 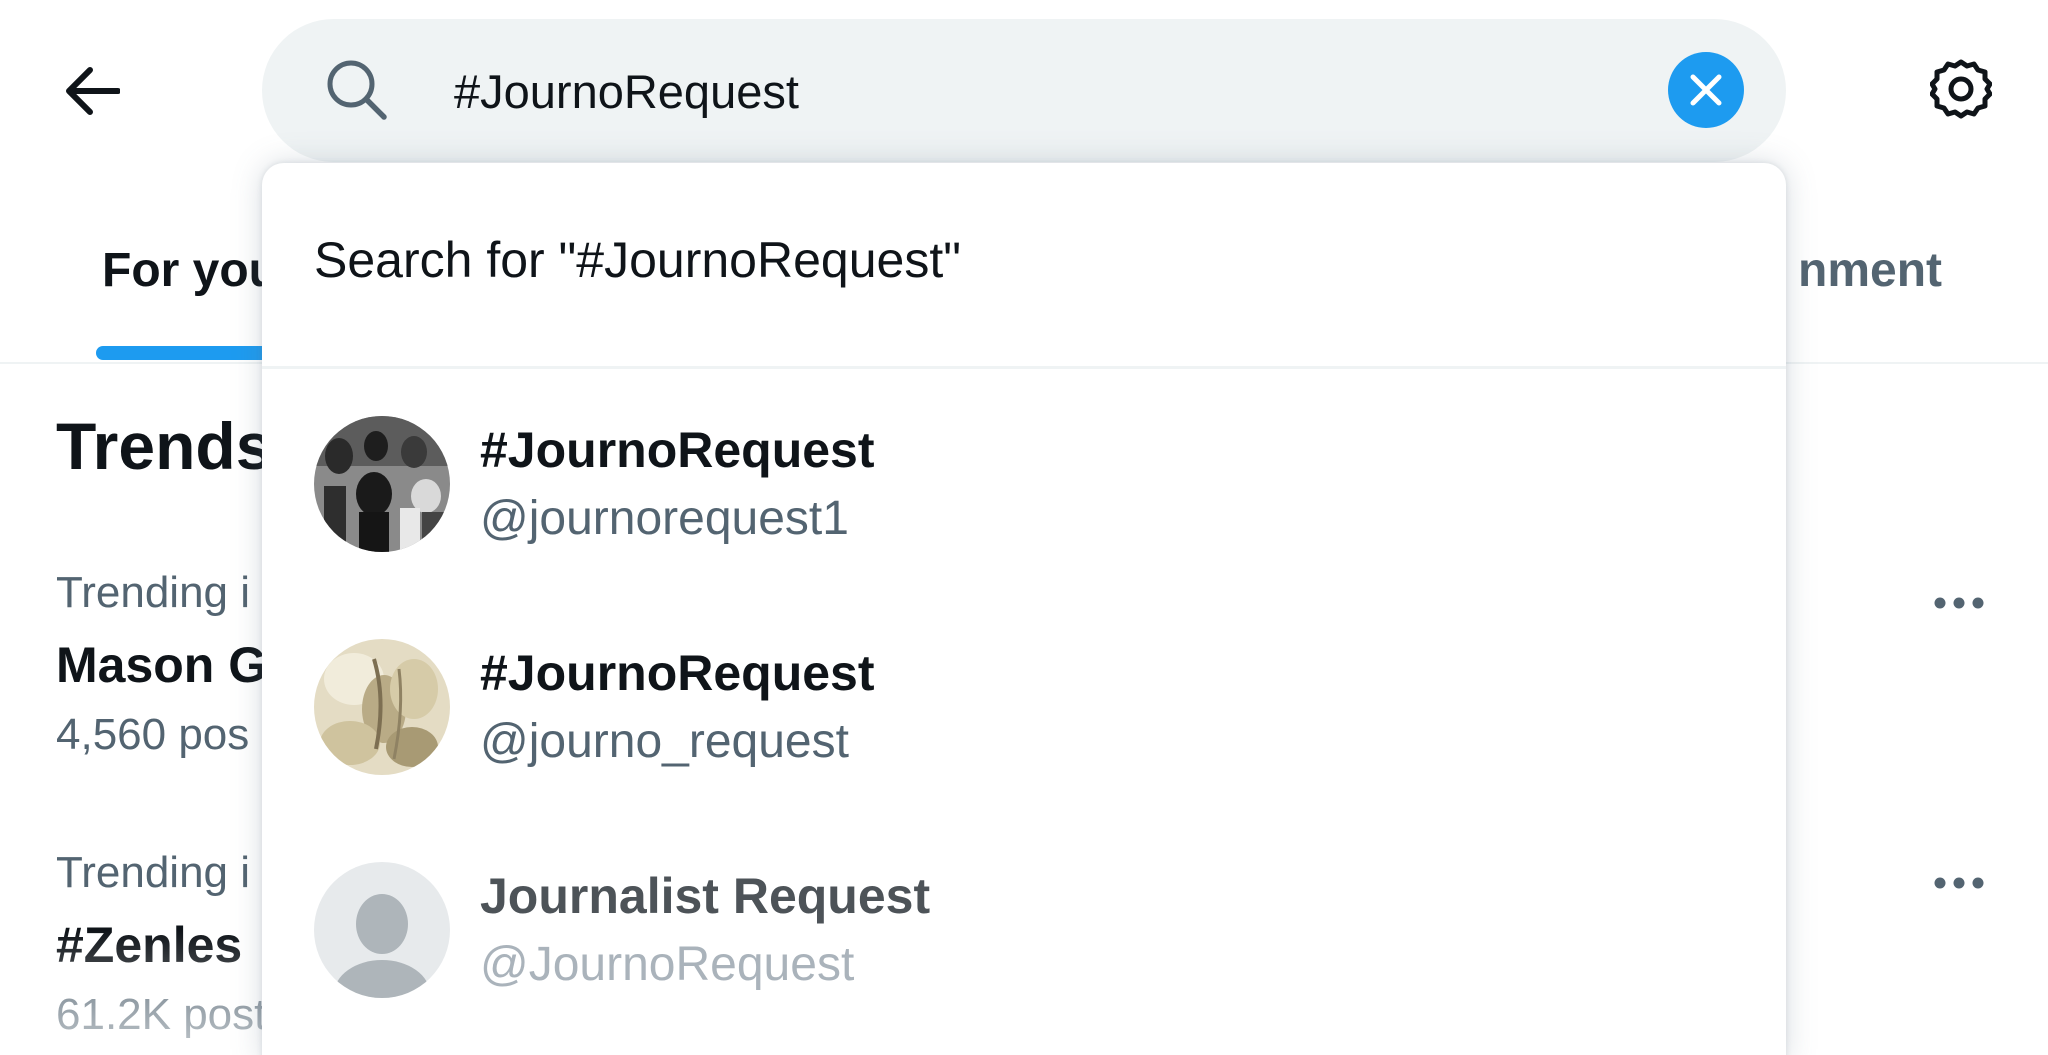 What do you see at coordinates (149, 945) in the screenshot?
I see `trend-name: #Zenles` at bounding box center [149, 945].